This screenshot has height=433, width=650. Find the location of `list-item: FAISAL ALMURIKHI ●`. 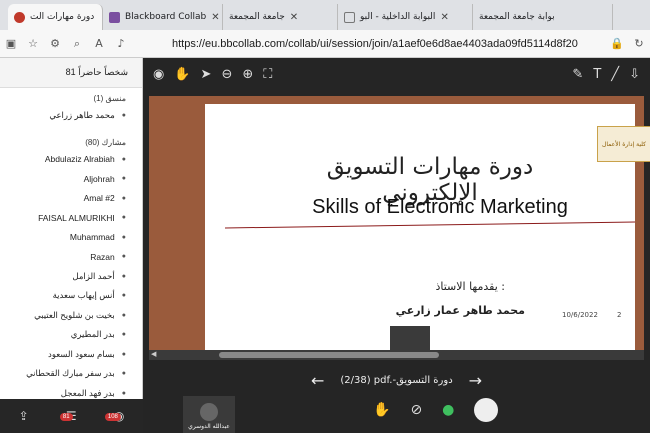

list-item: FAISAL ALMURIKHI ● is located at coordinates (71, 218).